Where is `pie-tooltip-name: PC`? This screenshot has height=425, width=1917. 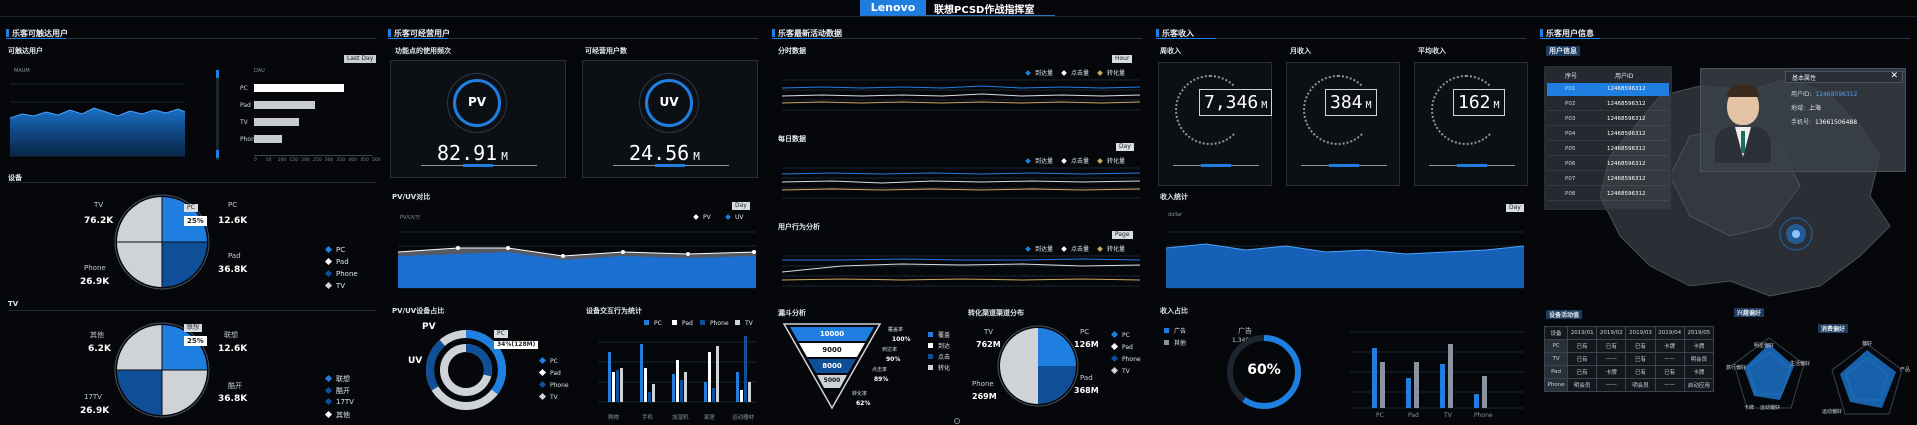
pie-tooltip-name: PC is located at coordinates (191, 208).